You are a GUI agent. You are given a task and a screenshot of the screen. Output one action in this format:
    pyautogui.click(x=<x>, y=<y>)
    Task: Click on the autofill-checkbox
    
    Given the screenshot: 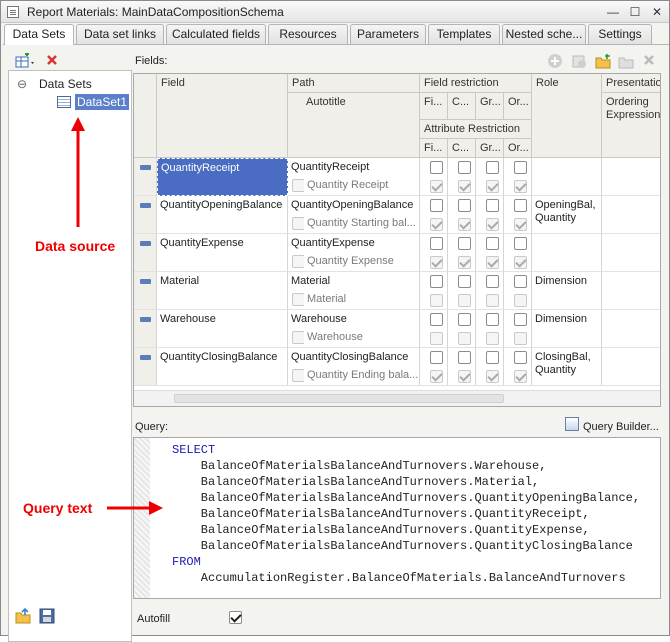 What is the action you would take?
    pyautogui.click(x=235, y=617)
    